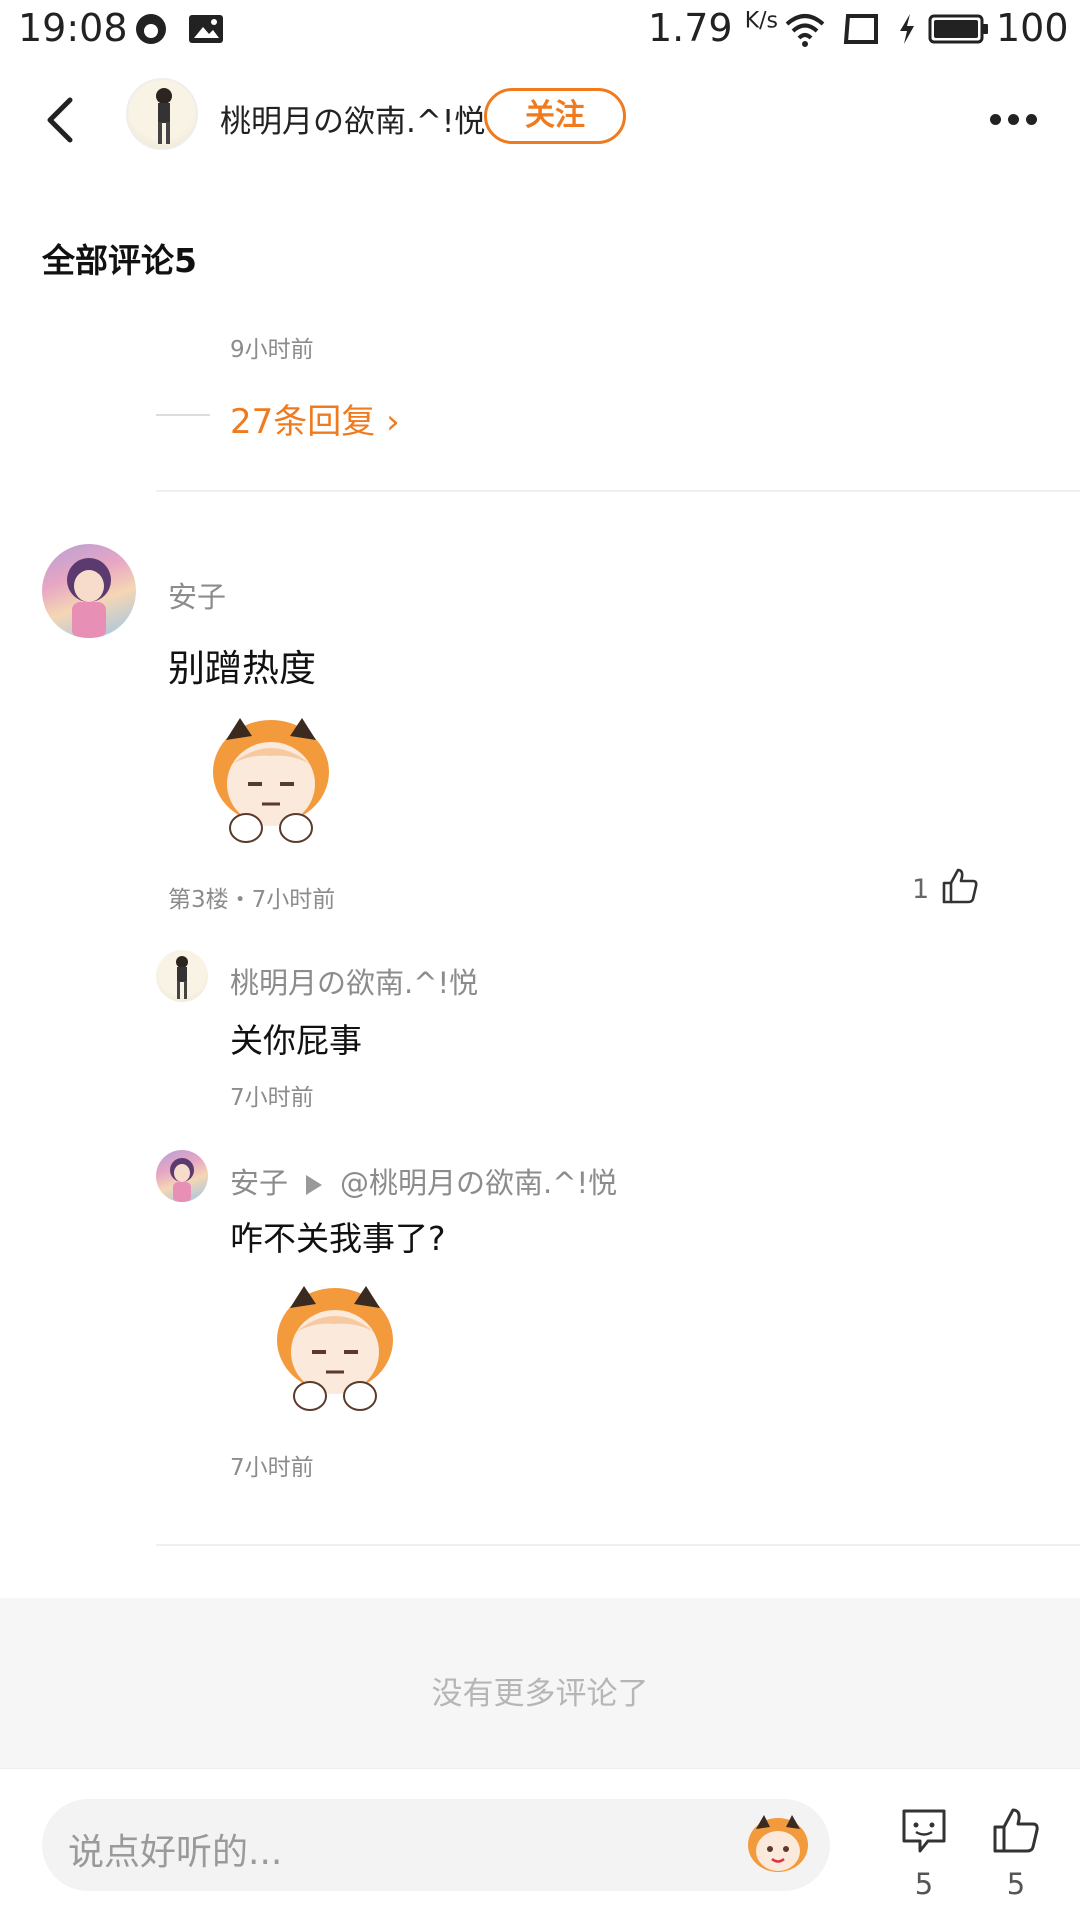 This screenshot has width=1080, height=1920. What do you see at coordinates (907, 29) in the screenshot?
I see `charging-icon` at bounding box center [907, 29].